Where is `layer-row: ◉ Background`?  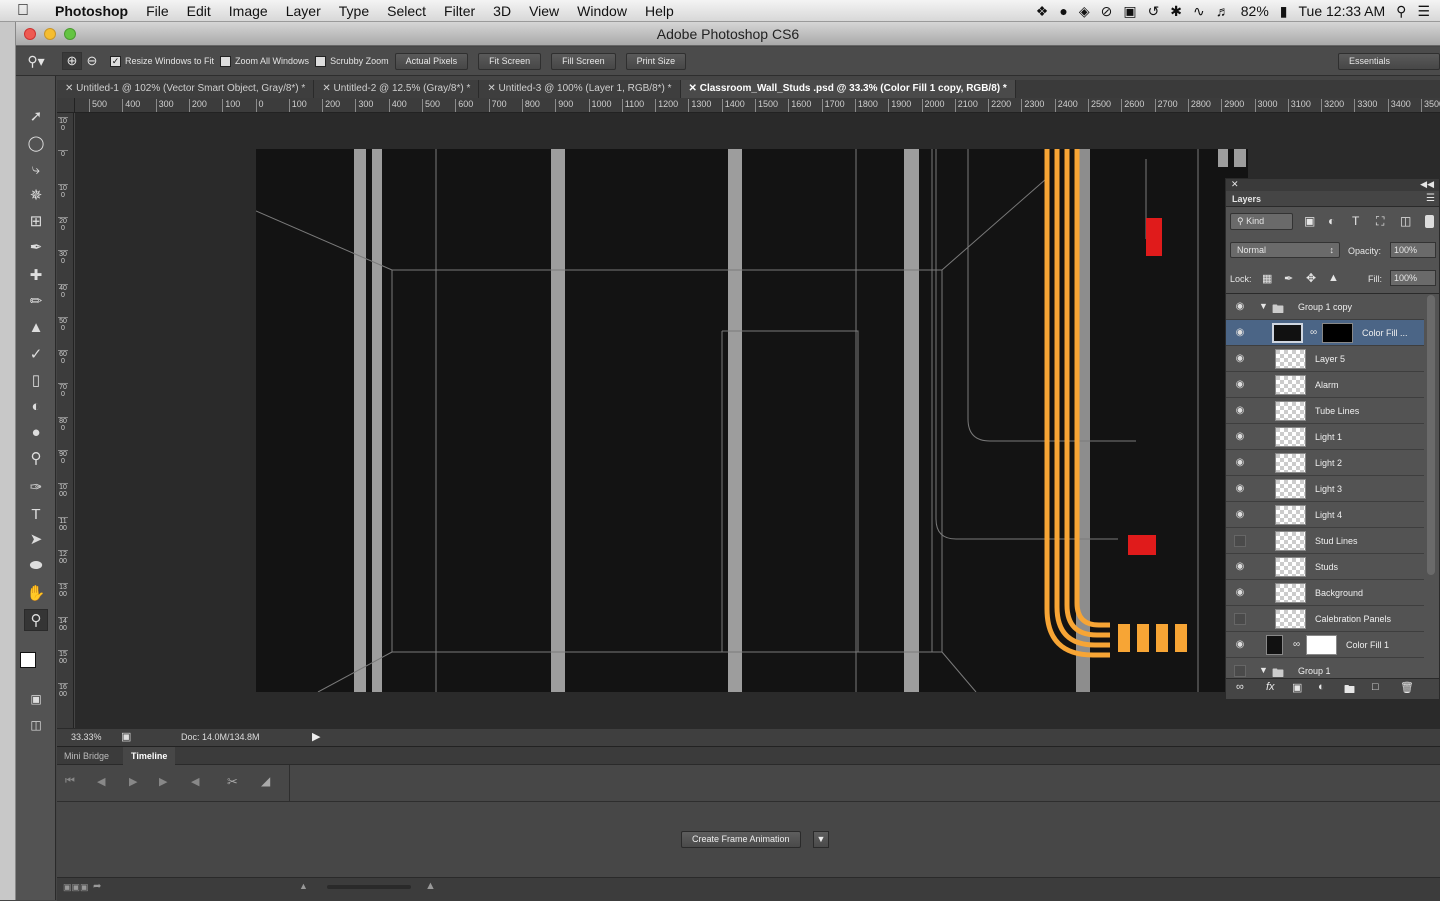
layer-row: ◉ Background is located at coordinates (1325, 593).